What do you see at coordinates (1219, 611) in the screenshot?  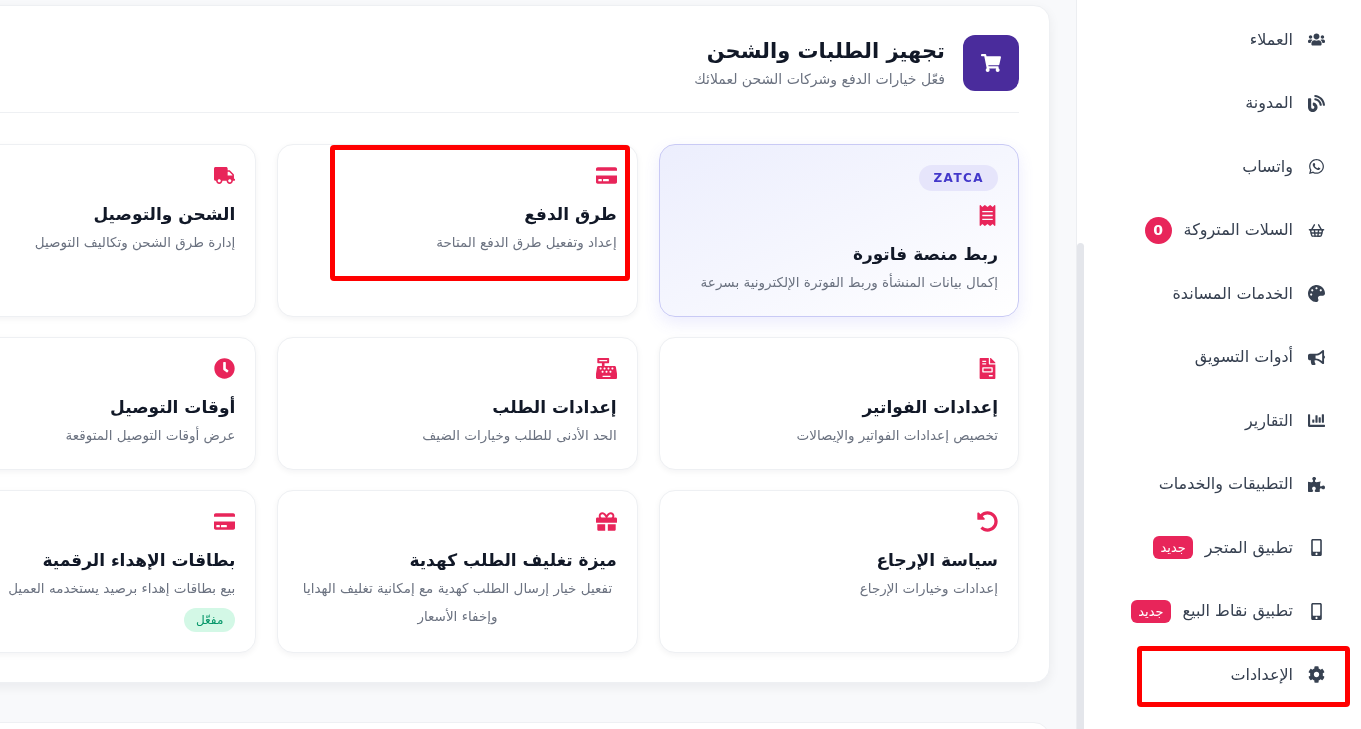 I see `sidebar-item: تطبيق نقاط البيع جديد` at bounding box center [1219, 611].